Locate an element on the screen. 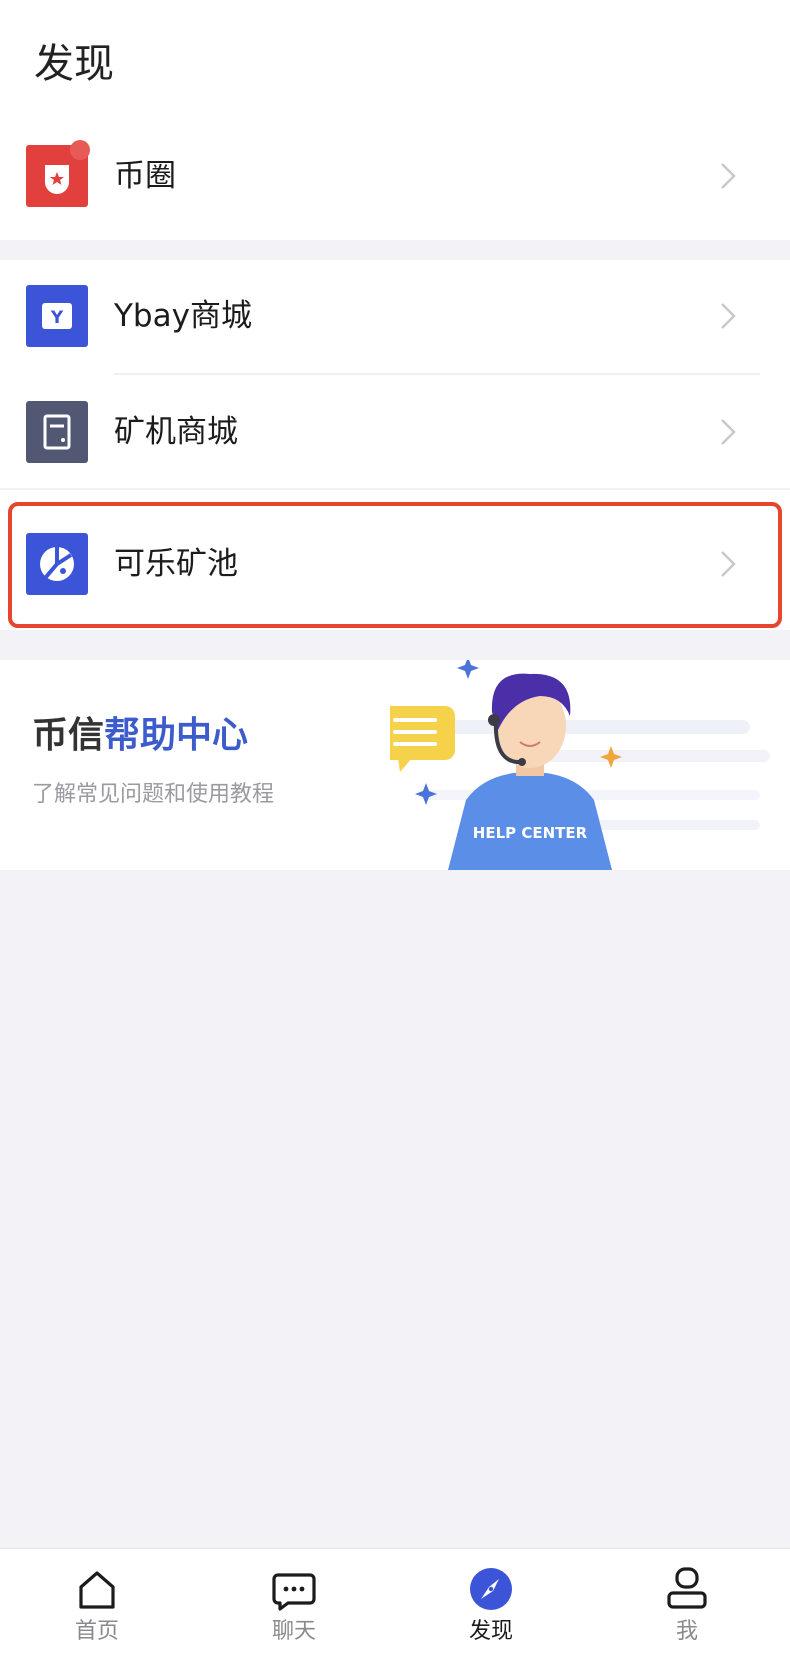  help-center-illustration: HELP CENTER is located at coordinates (580, 765).